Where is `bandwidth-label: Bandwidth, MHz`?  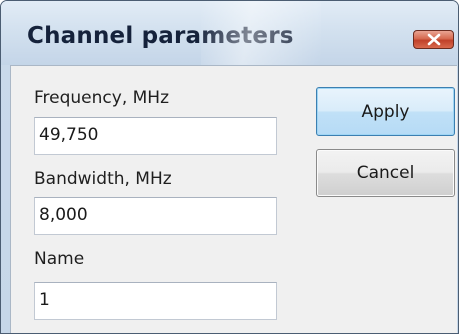 bandwidth-label: Bandwidth, MHz is located at coordinates (103, 179).